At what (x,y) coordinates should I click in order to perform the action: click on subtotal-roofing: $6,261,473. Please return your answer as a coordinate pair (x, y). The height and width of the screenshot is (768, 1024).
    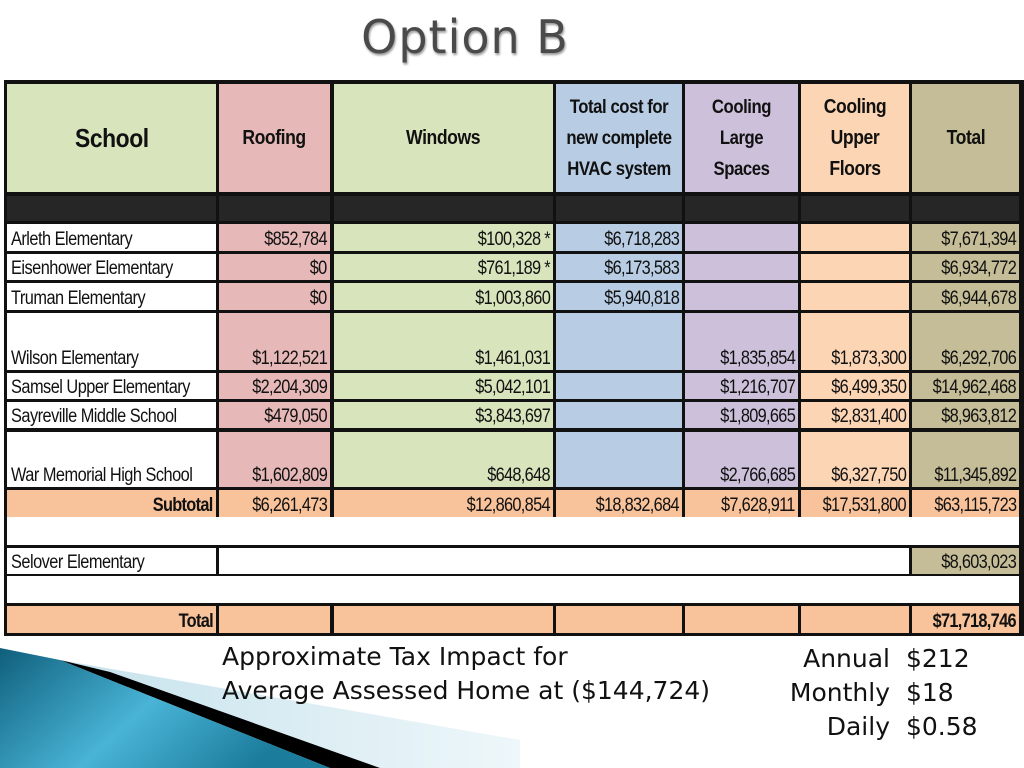
    Looking at the image, I should click on (274, 503).